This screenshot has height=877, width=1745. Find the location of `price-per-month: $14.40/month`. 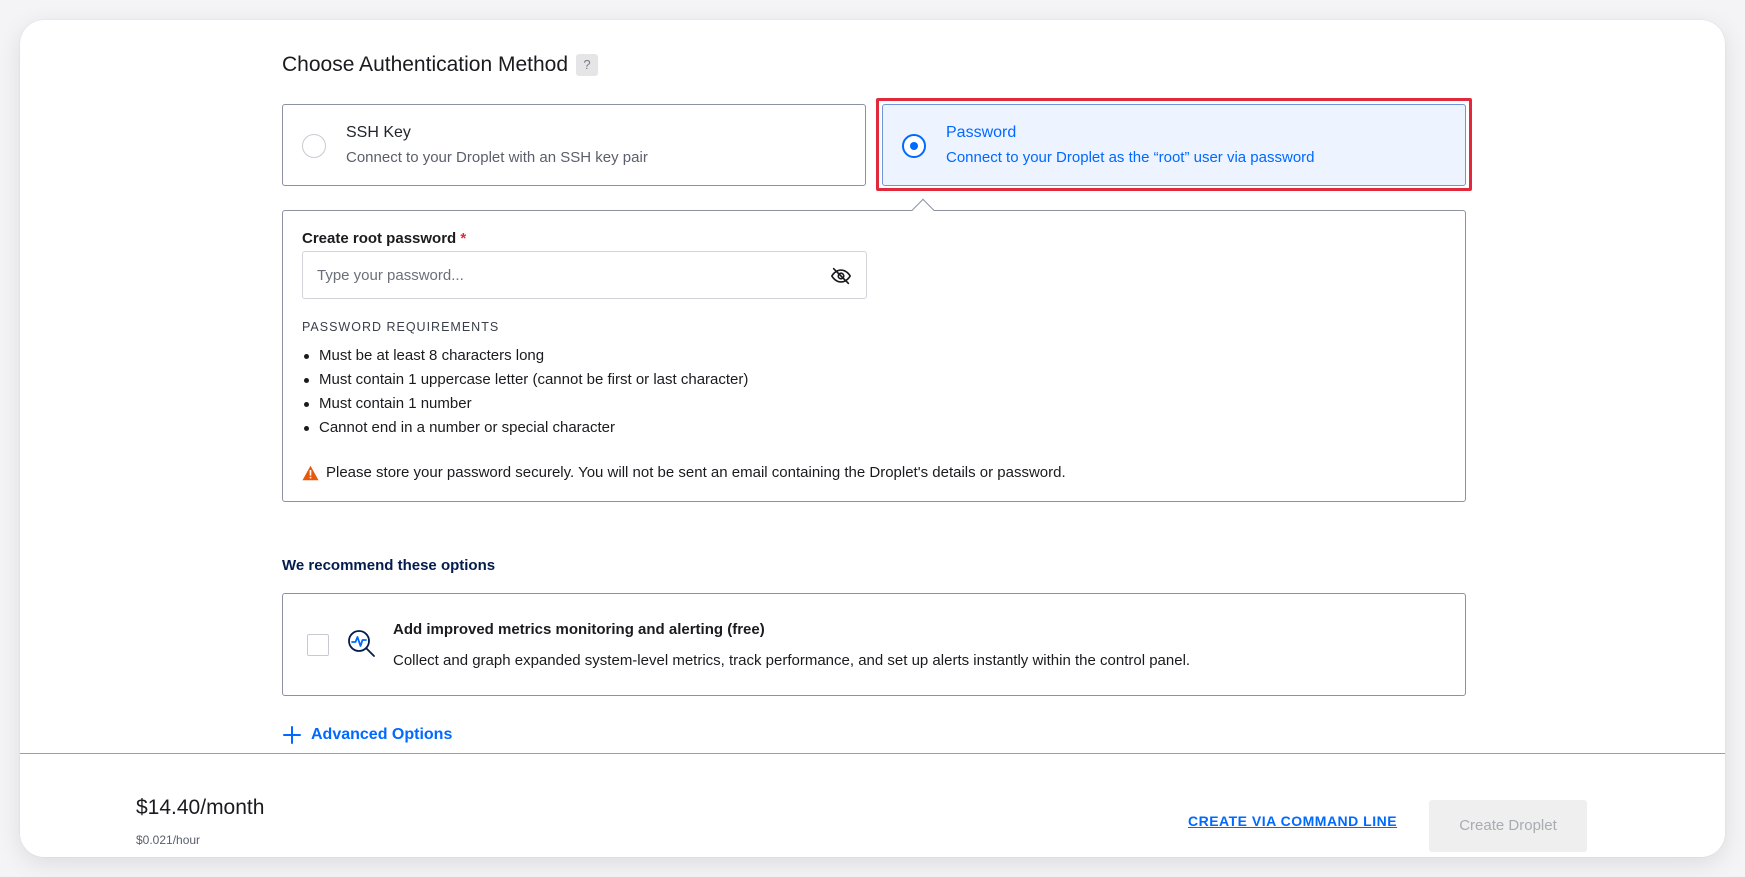

price-per-month: $14.40/month is located at coordinates (200, 807).